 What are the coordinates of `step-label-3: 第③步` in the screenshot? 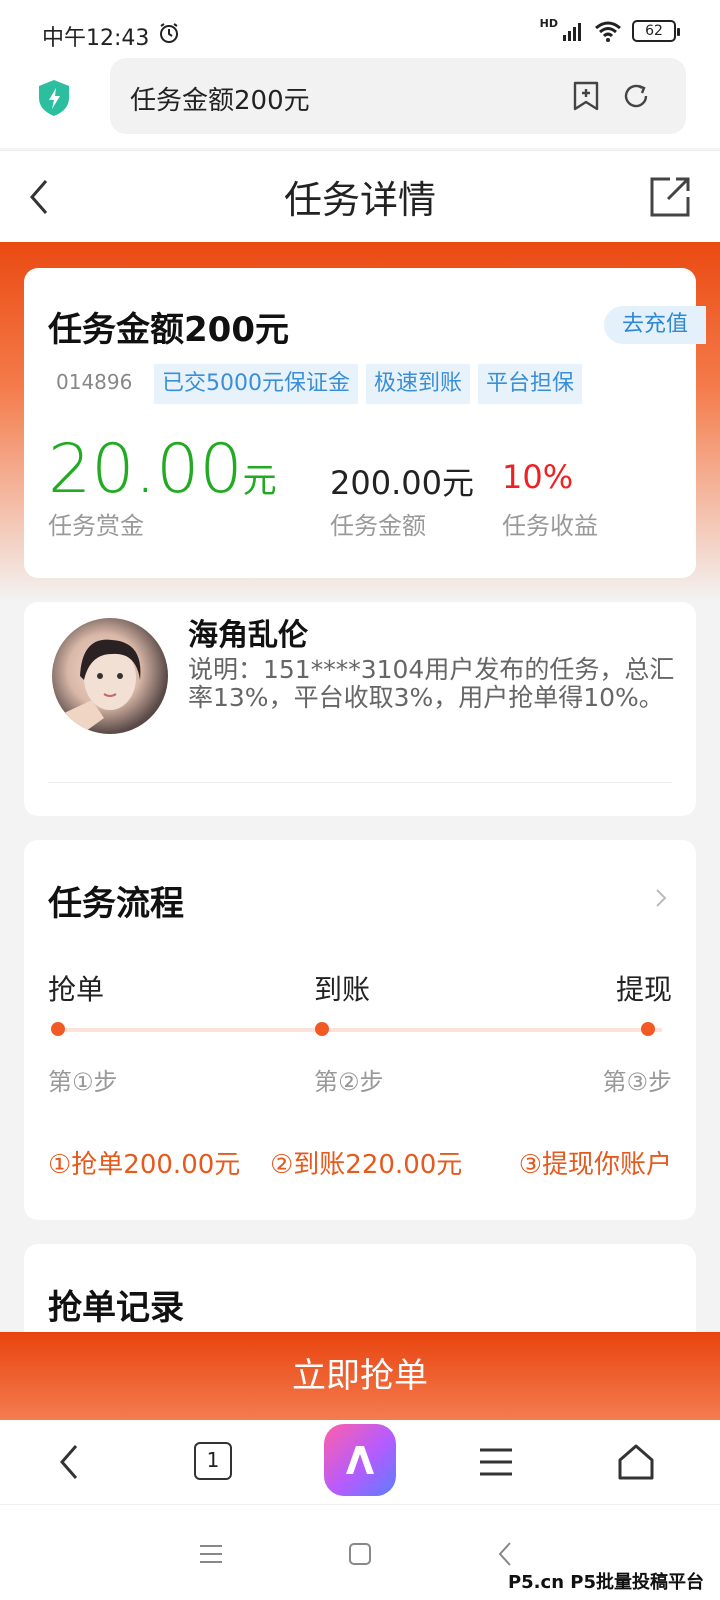 It's located at (637, 1082).